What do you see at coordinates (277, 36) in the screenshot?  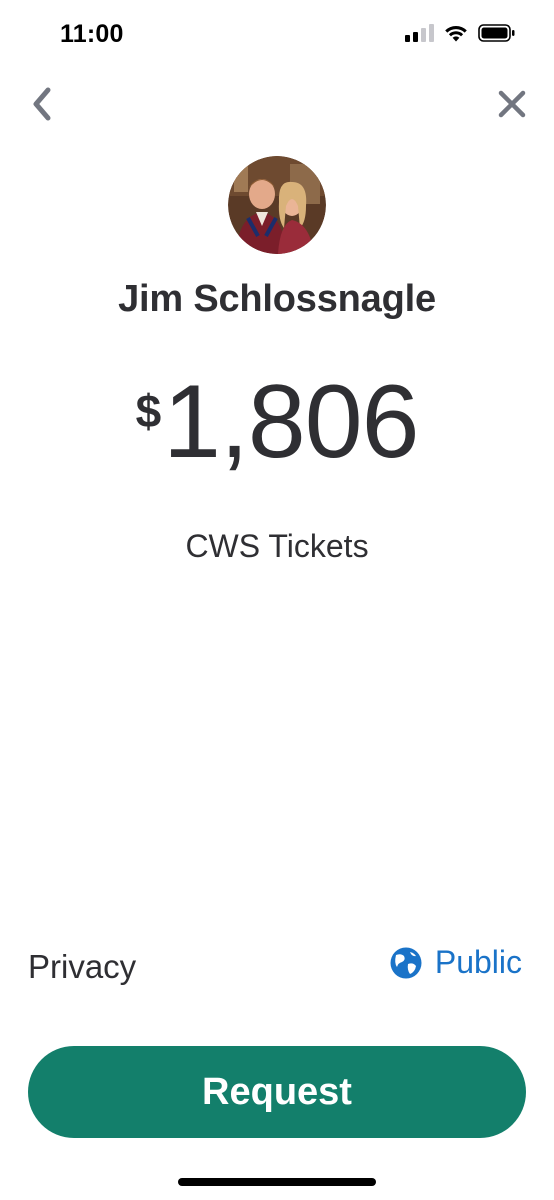 I see `status-bar: 11:00` at bounding box center [277, 36].